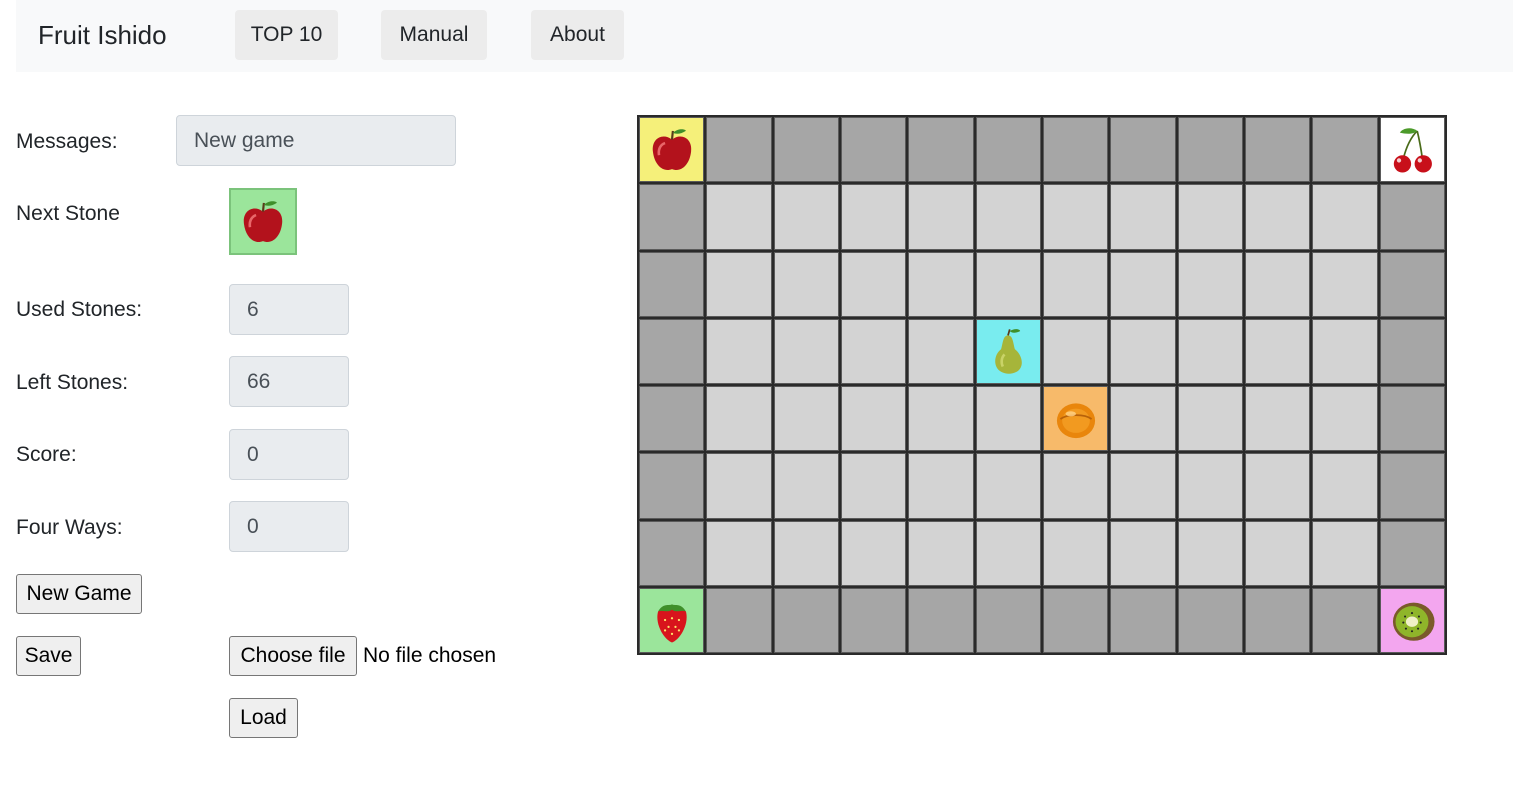  Describe the element at coordinates (263, 718) in the screenshot. I see `load-button: Load` at that location.